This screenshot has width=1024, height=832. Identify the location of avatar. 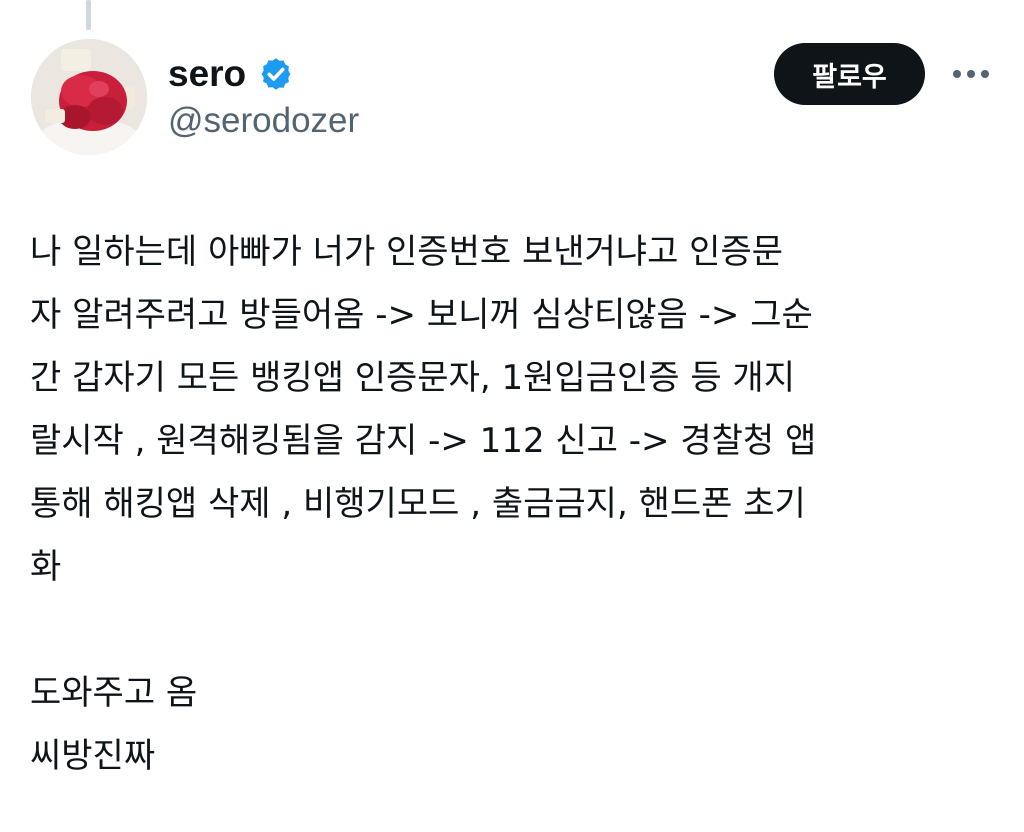
(89, 97).